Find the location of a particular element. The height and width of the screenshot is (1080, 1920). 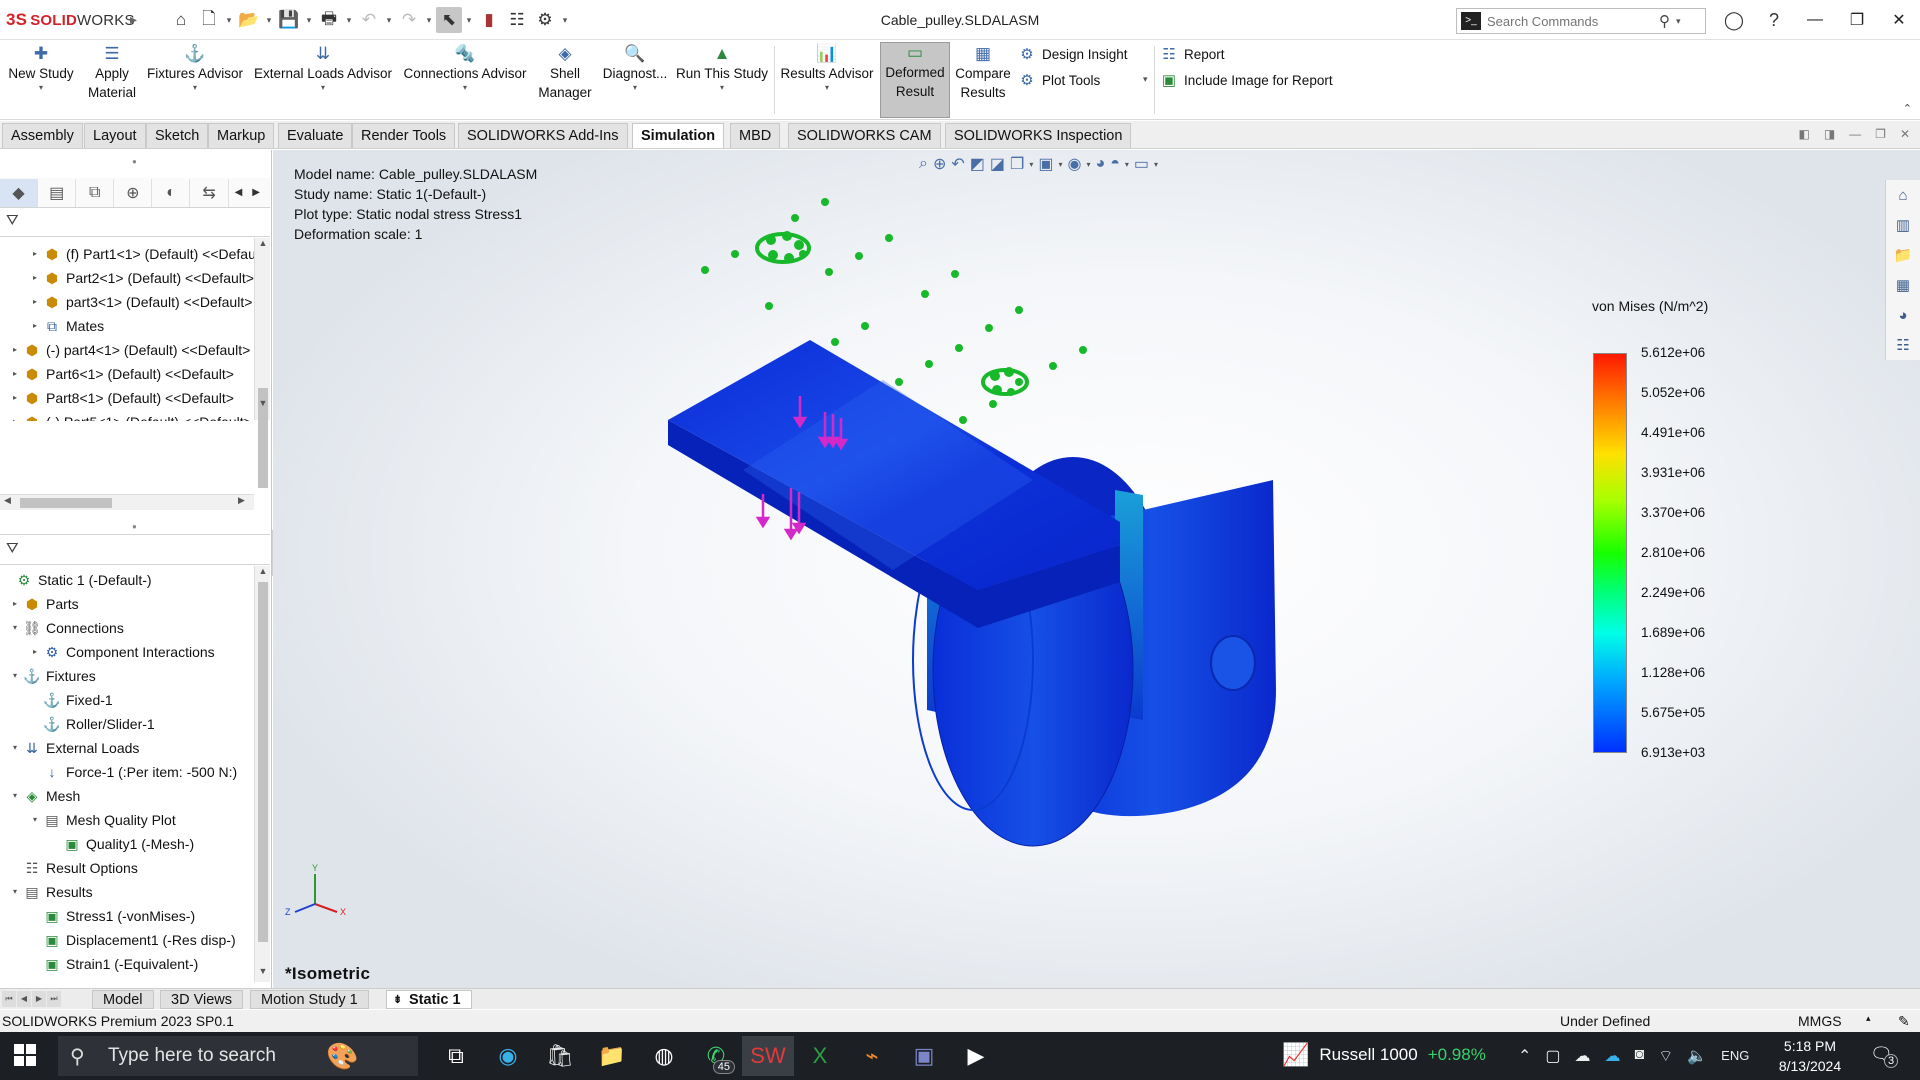

diagnostics-dropdown-icon: ▾ is located at coordinates (635, 88).